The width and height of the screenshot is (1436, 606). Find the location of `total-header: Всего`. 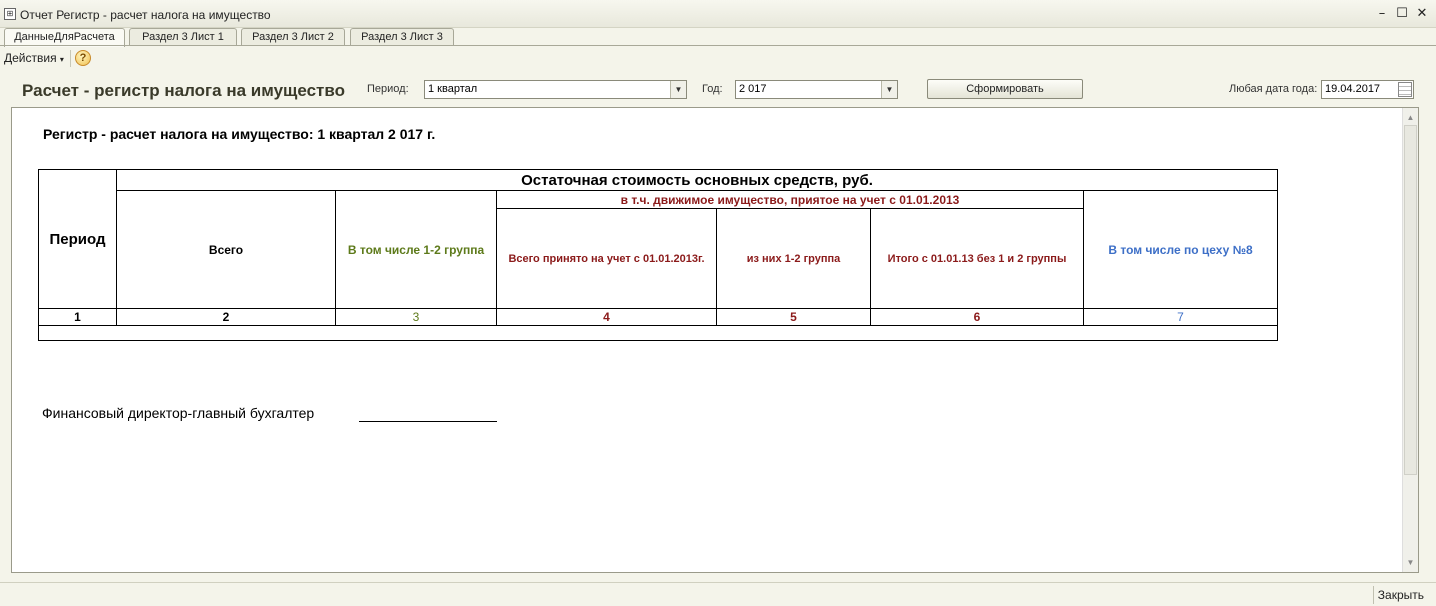

total-header: Всего is located at coordinates (226, 249).